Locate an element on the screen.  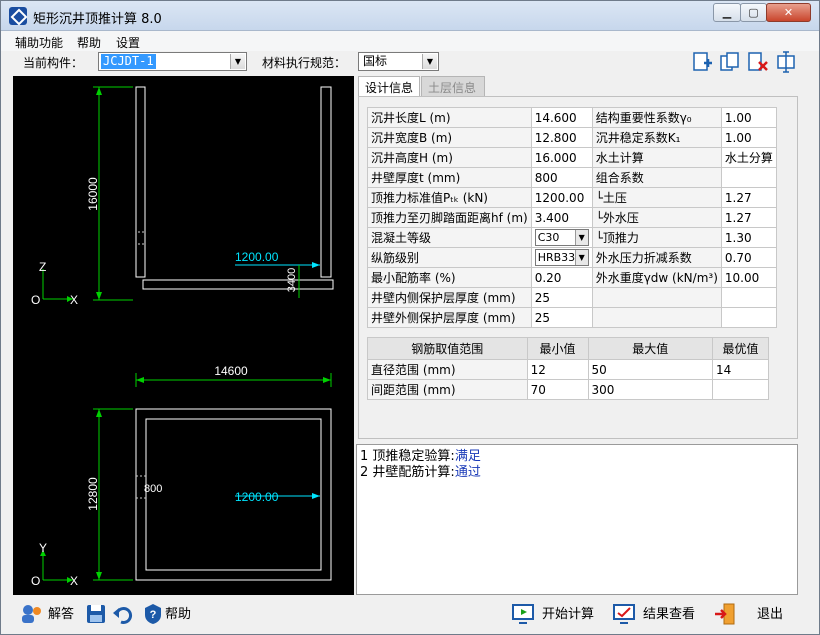
minimize-button: ▁ is located at coordinates (727, 12).